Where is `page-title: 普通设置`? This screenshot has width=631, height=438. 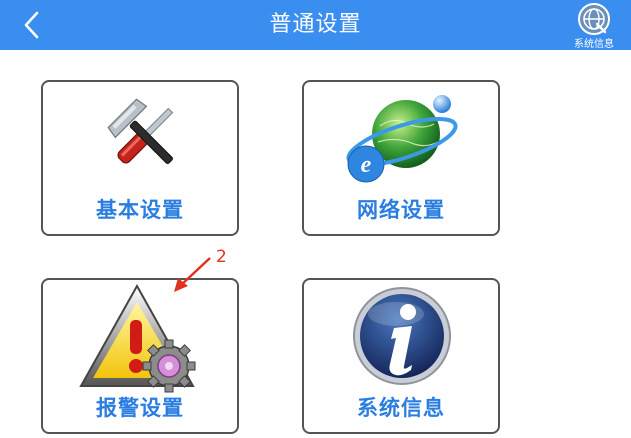
page-title: 普通设置 is located at coordinates (315, 24).